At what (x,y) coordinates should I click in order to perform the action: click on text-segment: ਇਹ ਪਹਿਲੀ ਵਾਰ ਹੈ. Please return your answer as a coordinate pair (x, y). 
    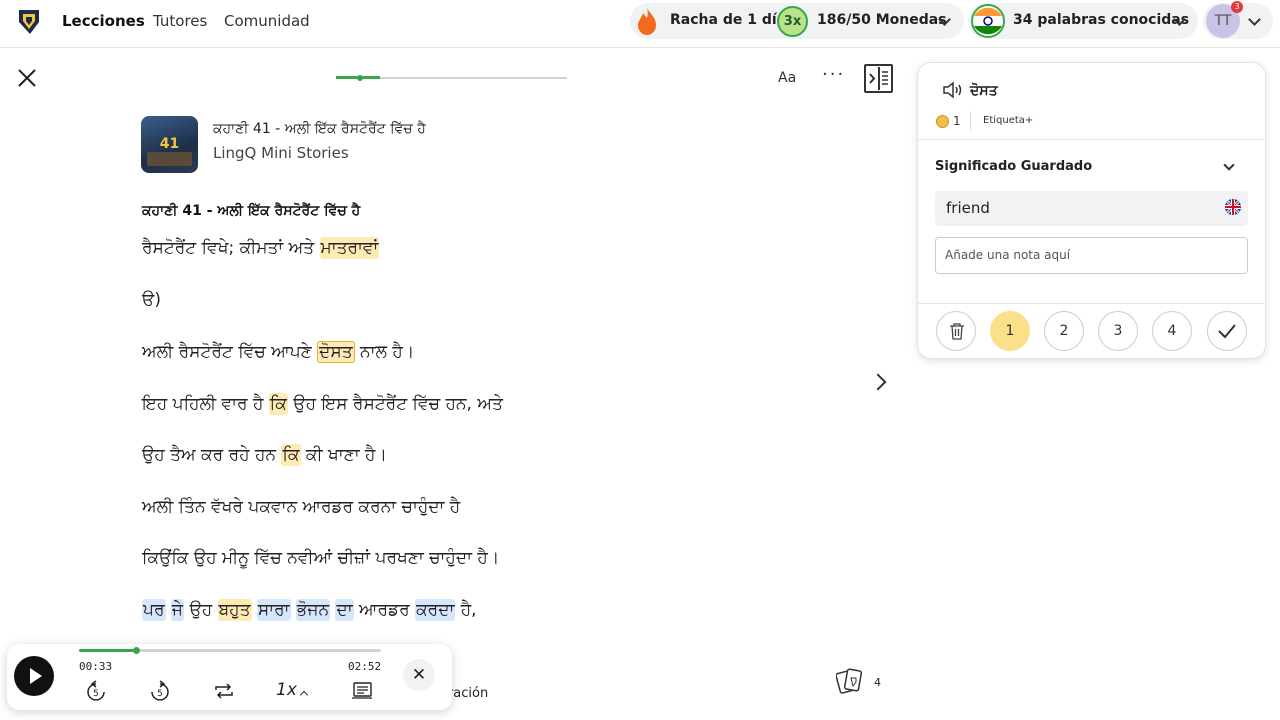
    Looking at the image, I should click on (205, 404).